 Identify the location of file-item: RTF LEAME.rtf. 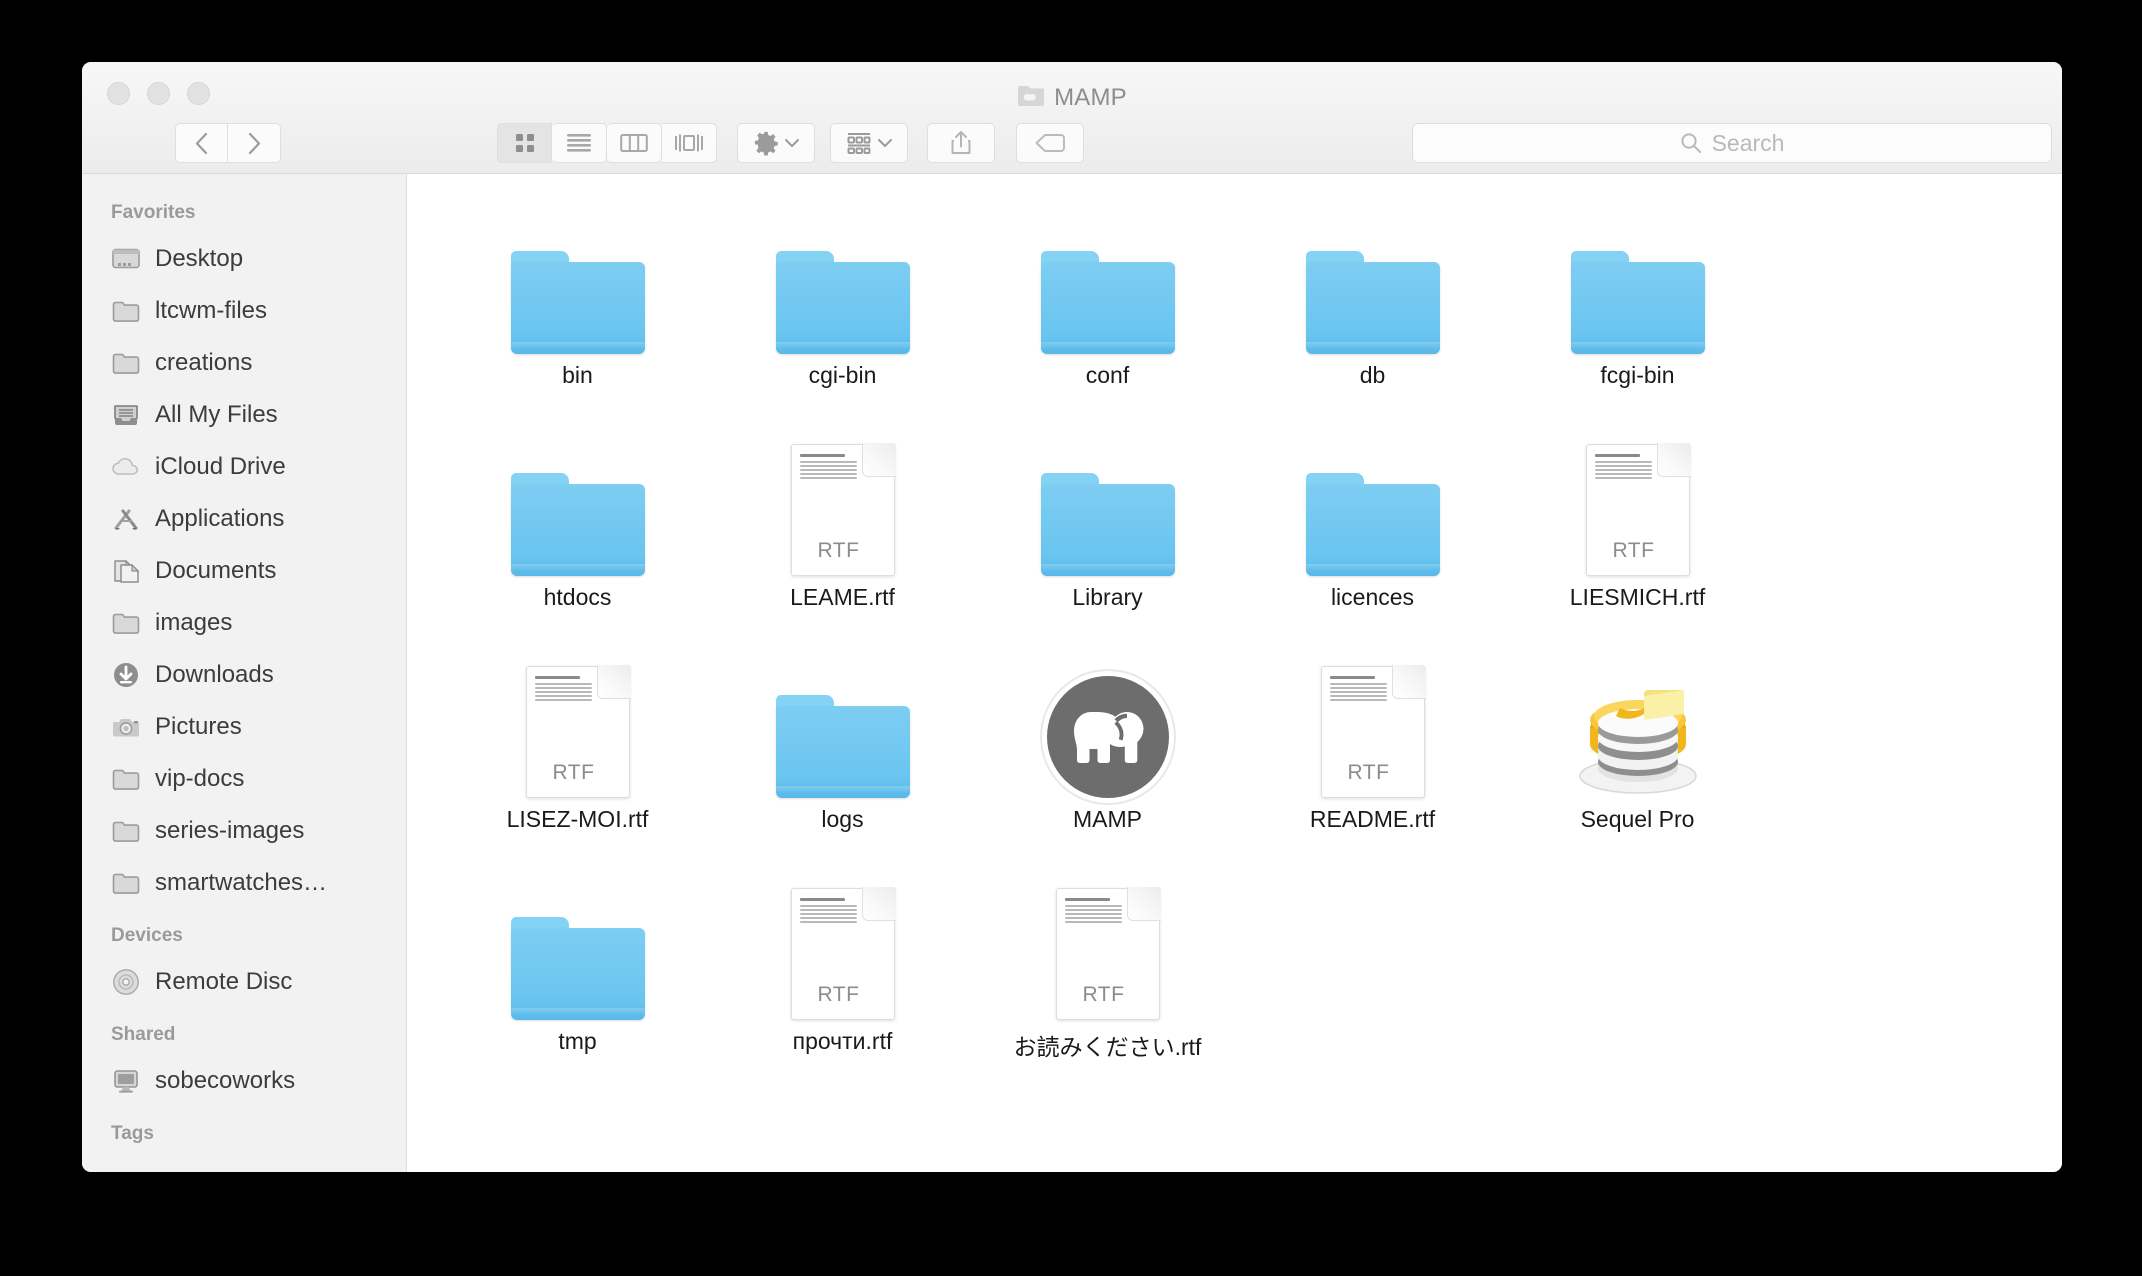
(842, 536).